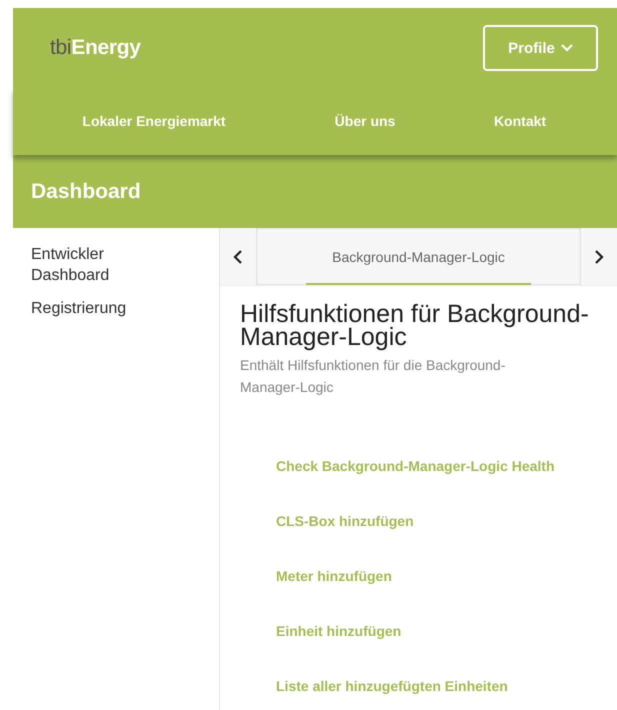  I want to click on function-link: Check Background-Manager-Logic Health, so click(415, 466).